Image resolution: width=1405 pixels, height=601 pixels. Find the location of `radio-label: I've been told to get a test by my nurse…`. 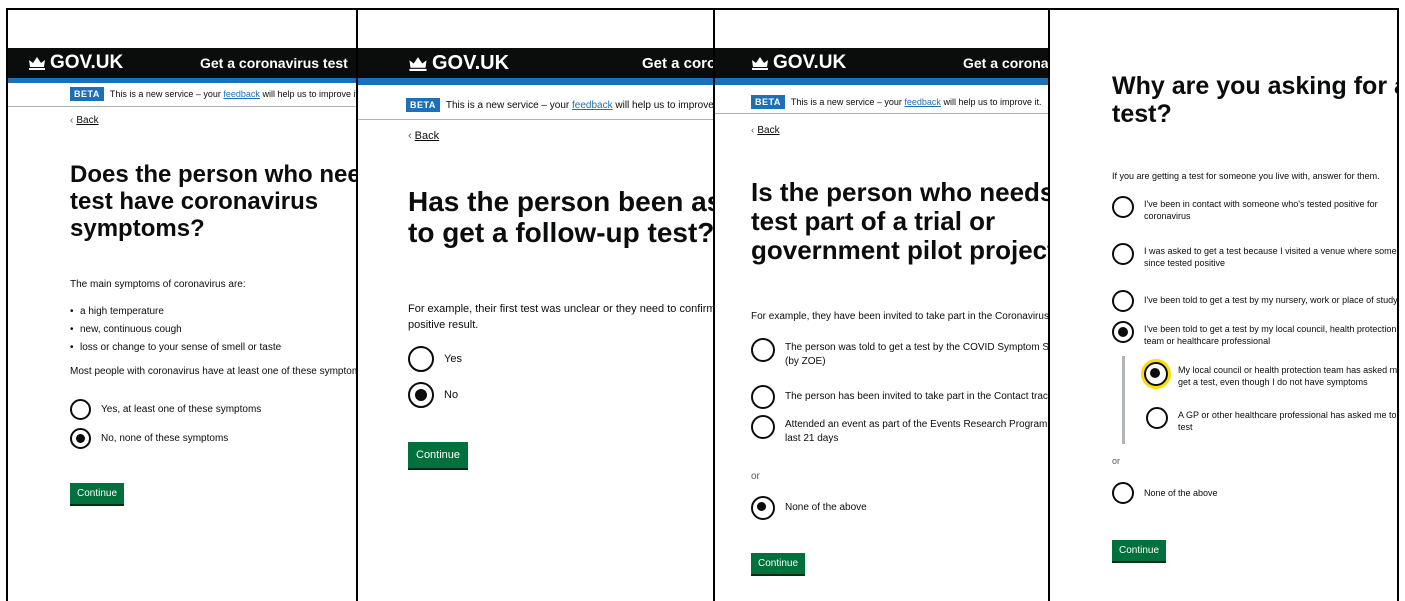

radio-label: I've been told to get a test by my nurse… is located at coordinates (1271, 300).